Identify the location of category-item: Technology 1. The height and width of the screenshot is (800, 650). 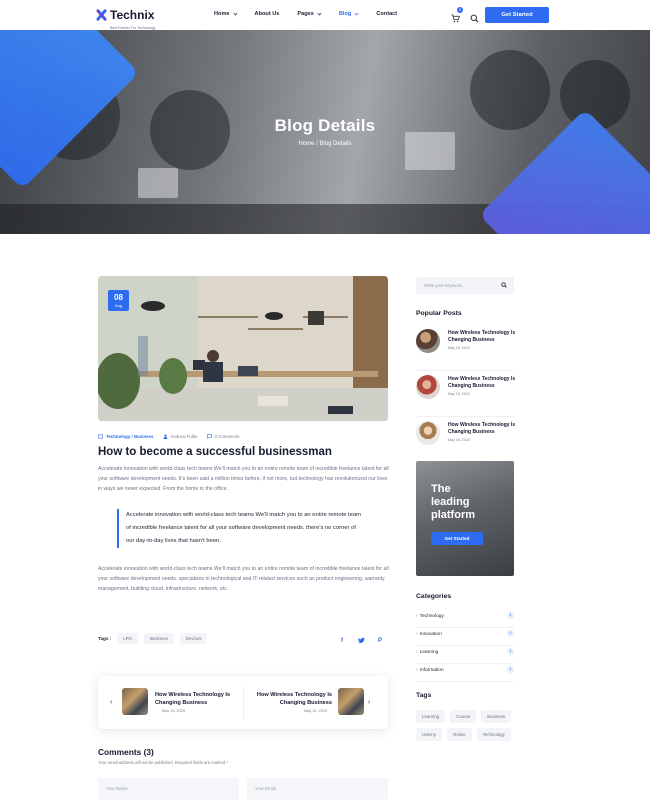
(465, 619).